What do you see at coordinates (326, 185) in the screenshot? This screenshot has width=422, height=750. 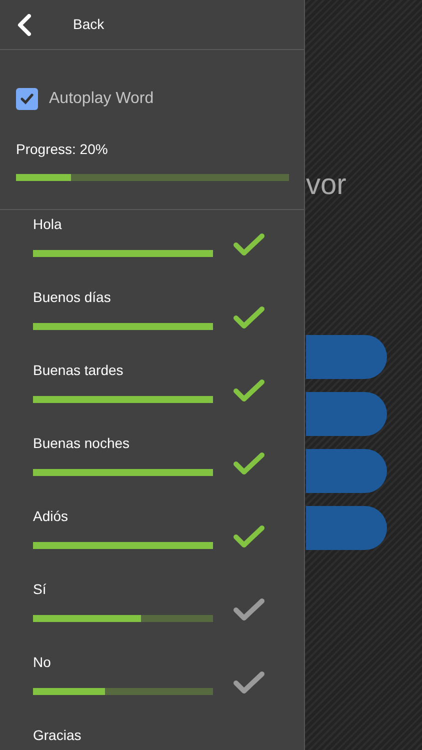 I see `page-title: vor` at bounding box center [326, 185].